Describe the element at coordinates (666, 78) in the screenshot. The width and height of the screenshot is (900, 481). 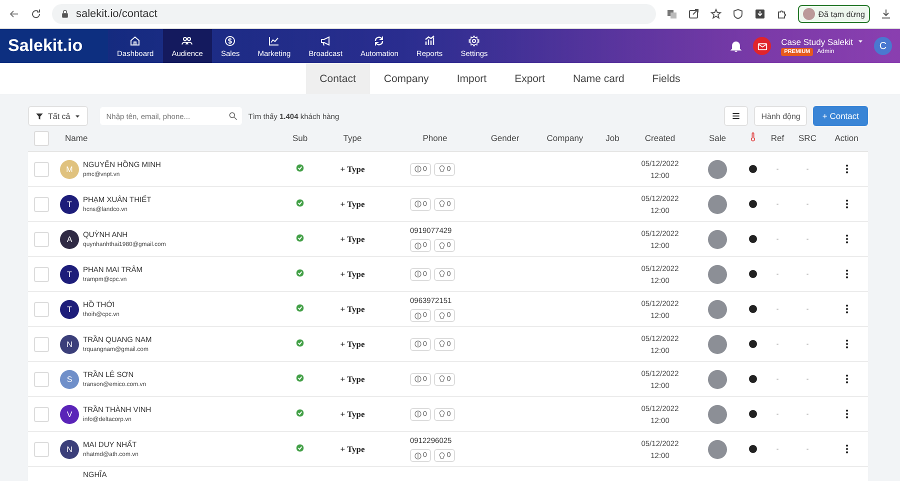
I see `sub-tab: Fields` at that location.